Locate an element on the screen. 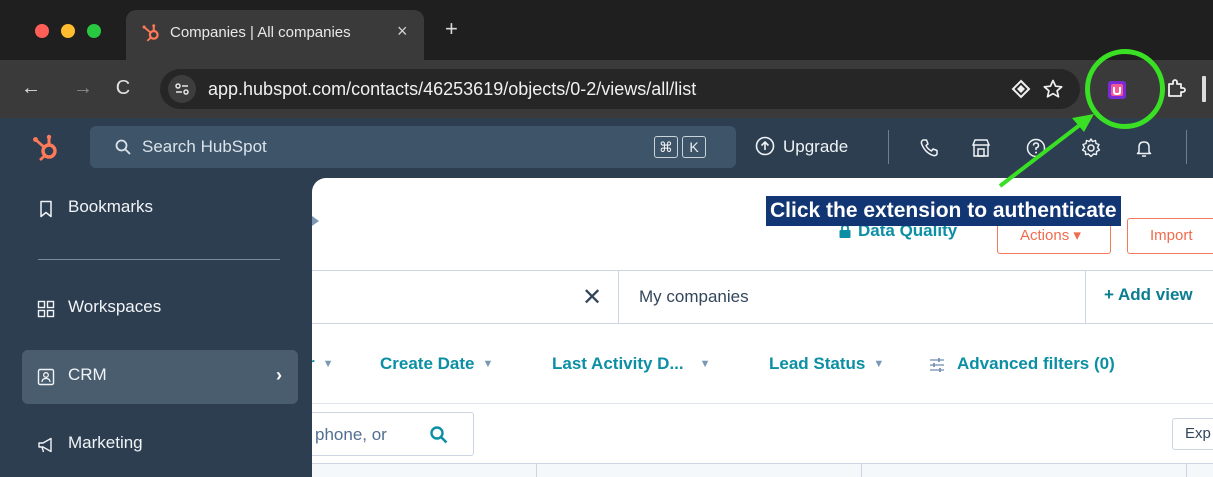  hubspot-logo-icon is located at coordinates (46, 148).